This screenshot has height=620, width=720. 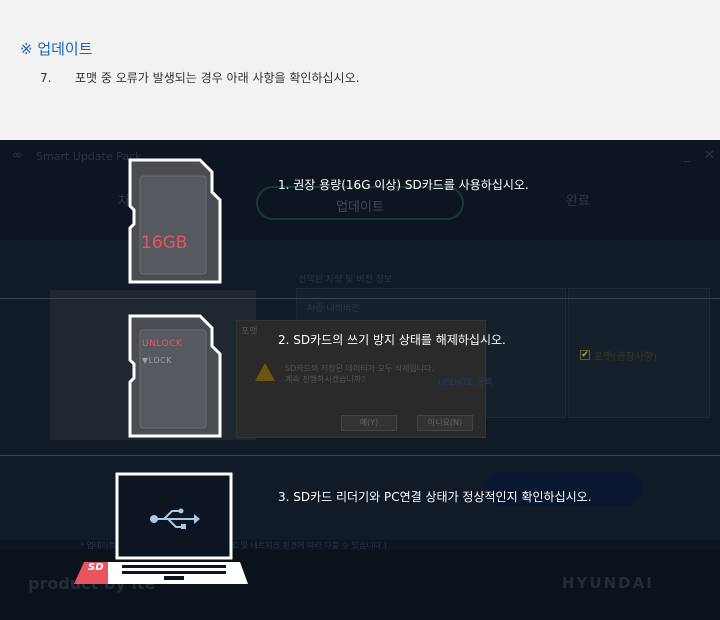 What do you see at coordinates (46, 78) in the screenshot?
I see `step-number: 7.` at bounding box center [46, 78].